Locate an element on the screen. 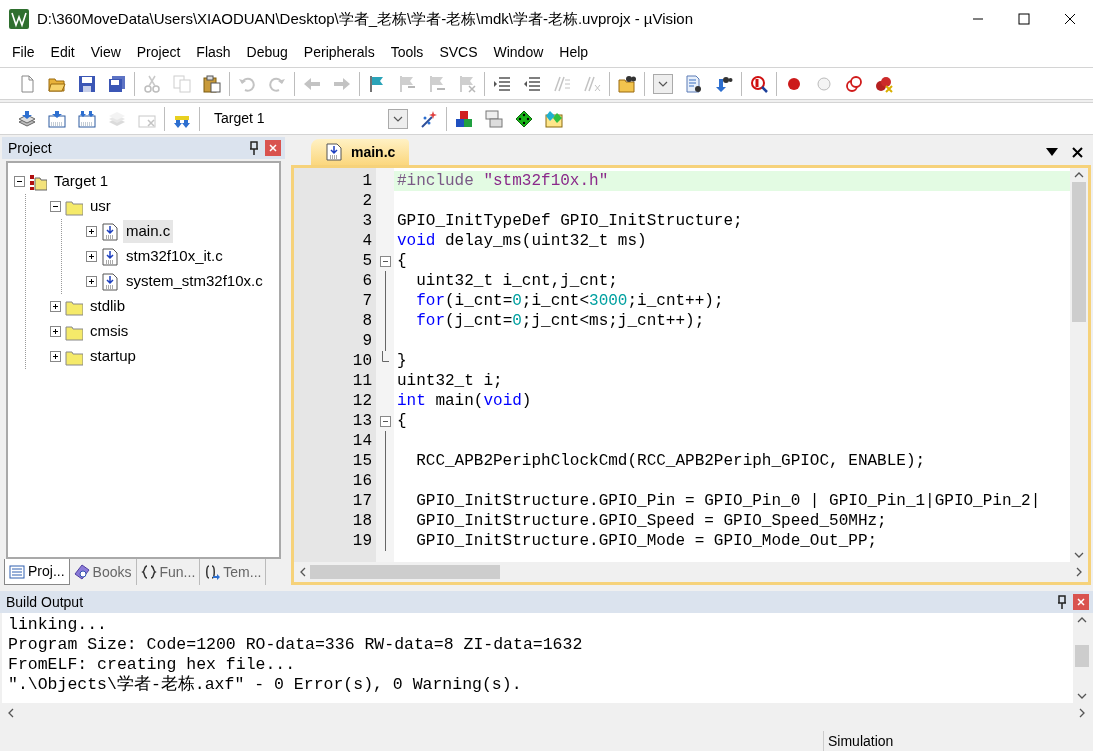 The image size is (1093, 751). menu-item: Flash is located at coordinates (213, 52).